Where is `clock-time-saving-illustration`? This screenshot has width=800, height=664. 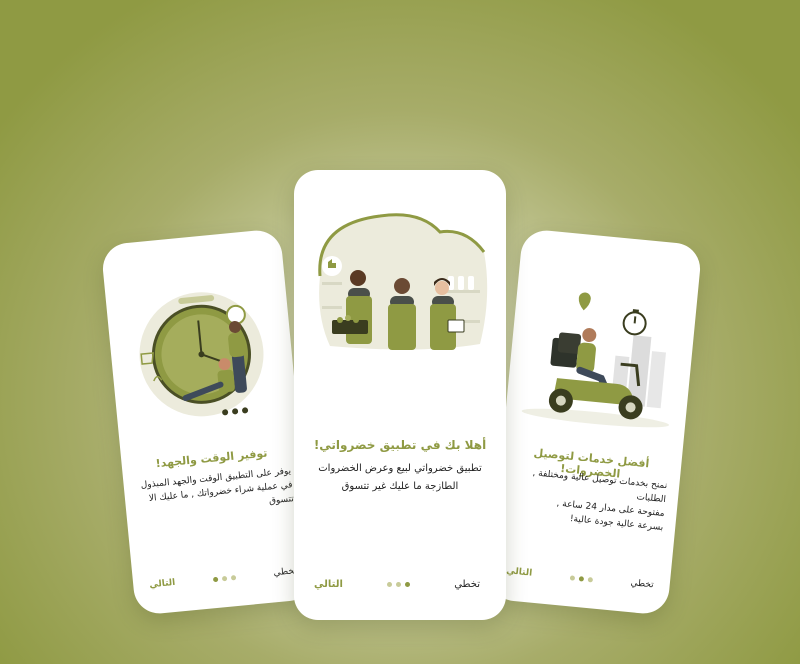 clock-time-saving-illustration is located at coordinates (201, 354).